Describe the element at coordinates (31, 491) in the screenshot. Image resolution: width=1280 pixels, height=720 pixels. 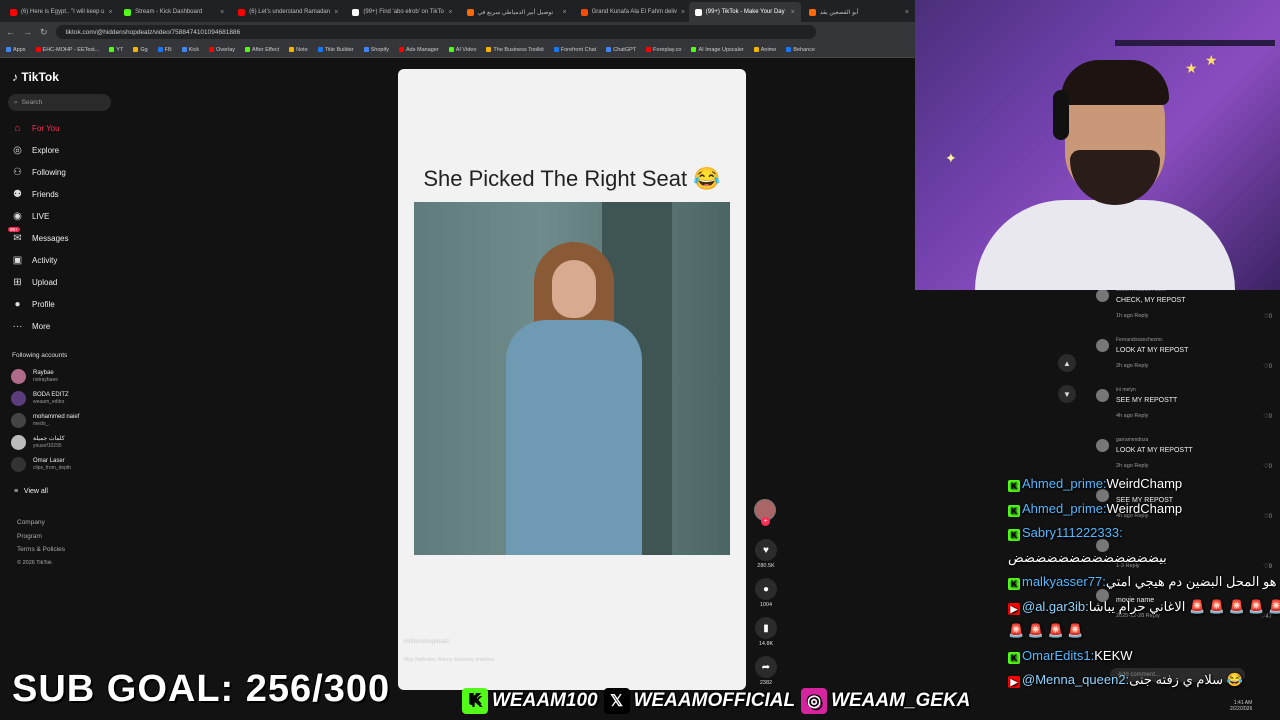
I see `view-all-link: ≡ View all` at that location.